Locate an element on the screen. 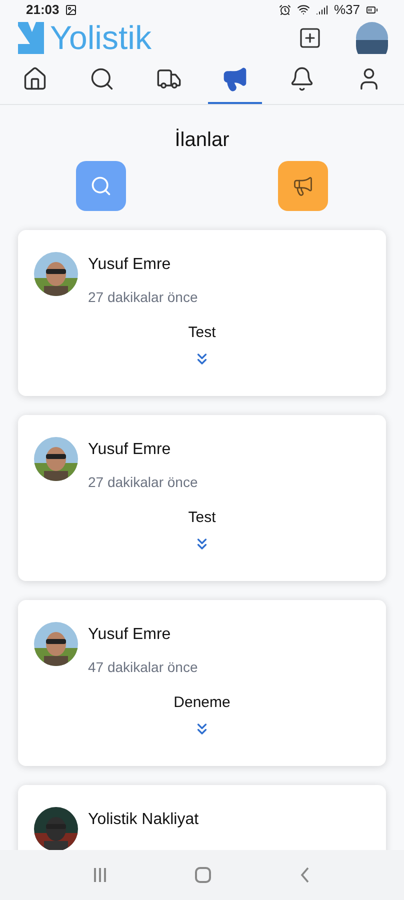 Image resolution: width=404 pixels, height=900 pixels. search-button is located at coordinates (101, 185).